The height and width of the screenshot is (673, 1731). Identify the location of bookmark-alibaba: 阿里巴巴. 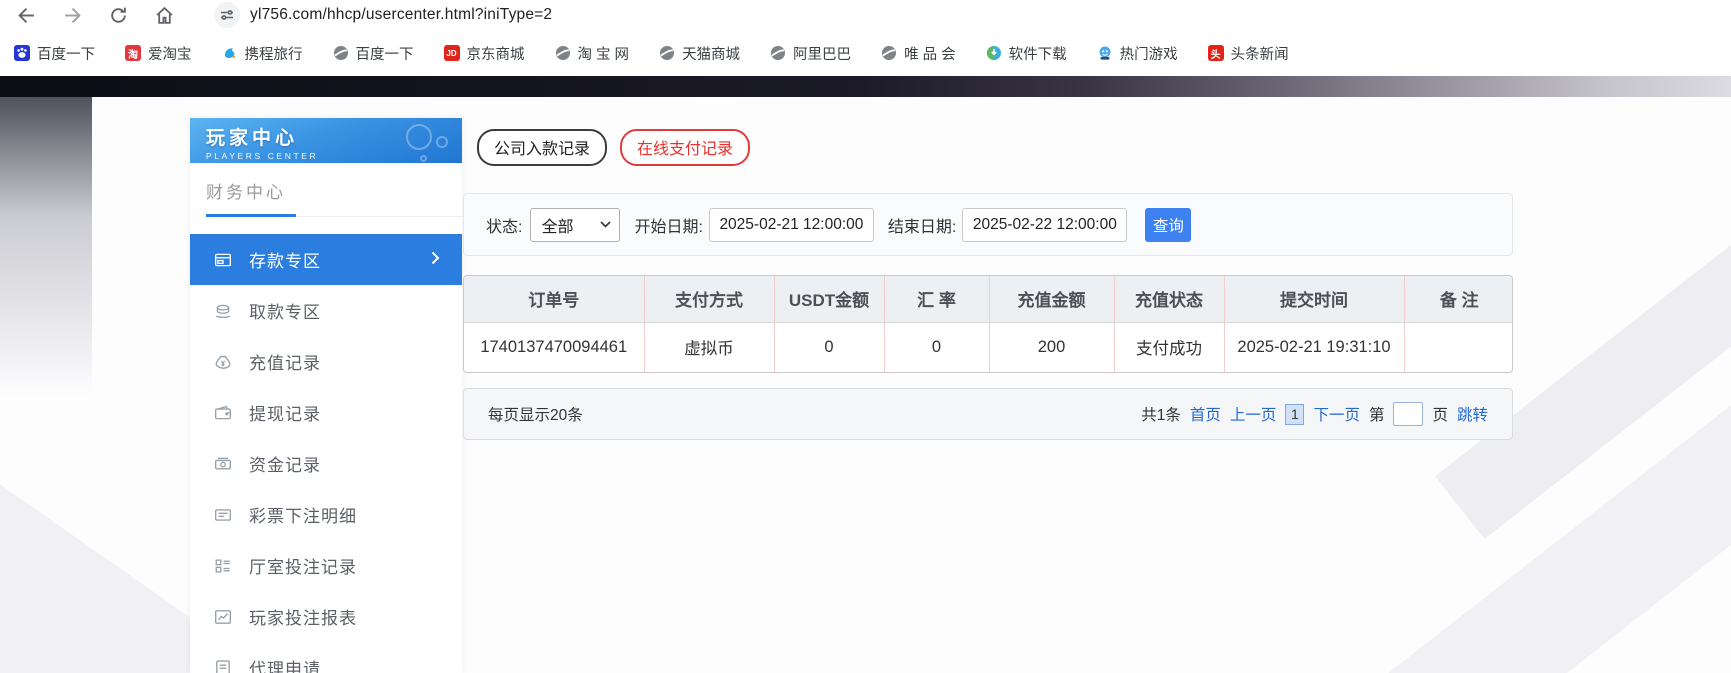
(810, 53).